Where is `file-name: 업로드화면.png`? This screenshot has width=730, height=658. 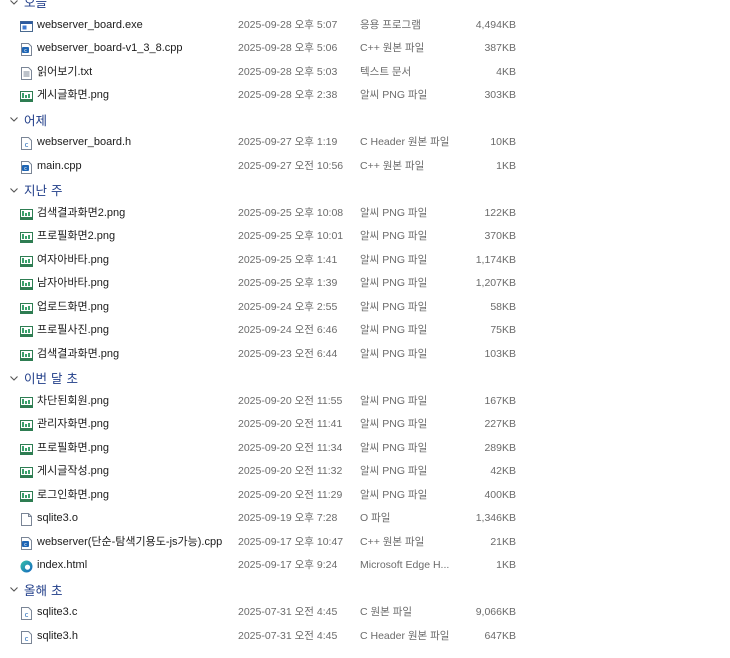 file-name: 업로드화면.png is located at coordinates (73, 306).